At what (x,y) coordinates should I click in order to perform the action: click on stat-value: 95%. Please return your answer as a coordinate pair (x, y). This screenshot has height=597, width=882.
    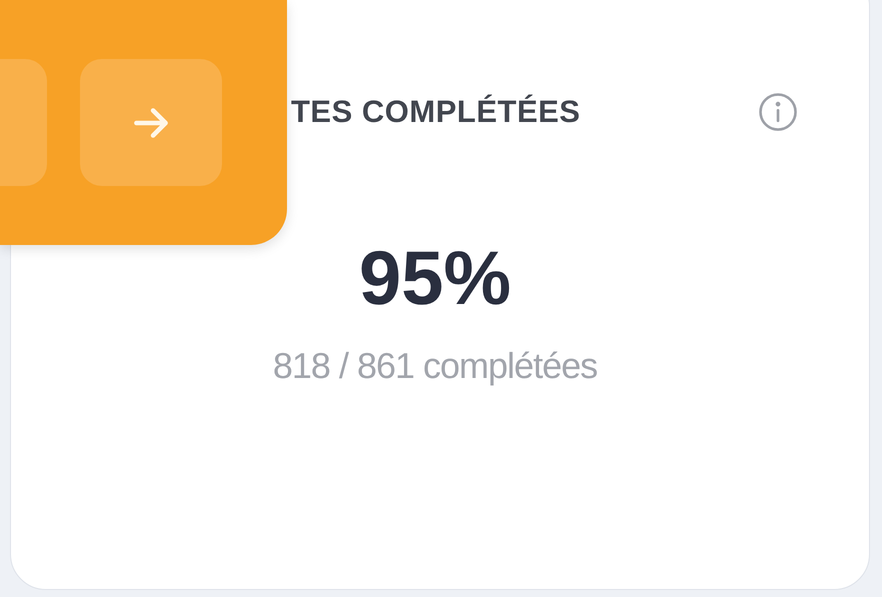
    Looking at the image, I should click on (435, 278).